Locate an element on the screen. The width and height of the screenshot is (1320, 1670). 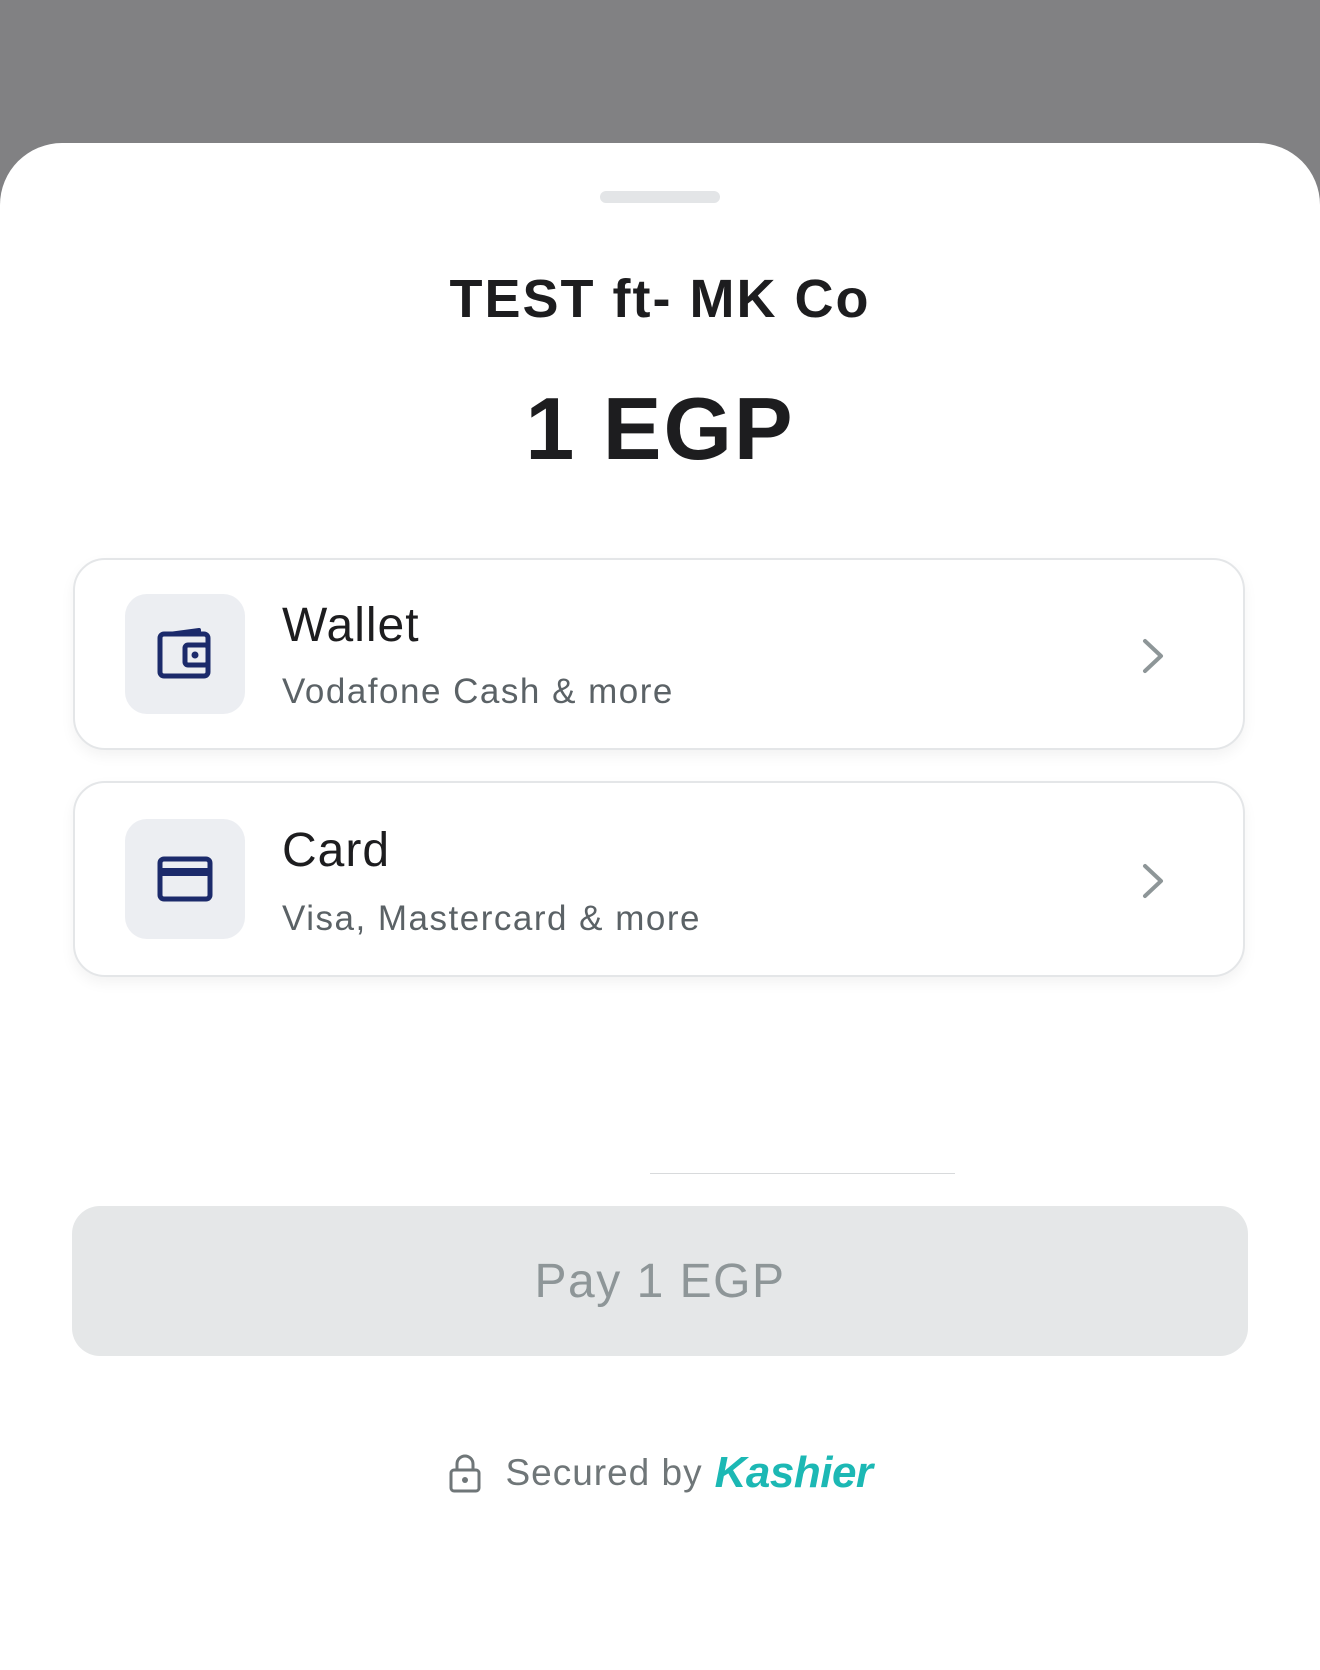
divider is located at coordinates (802, 1173).